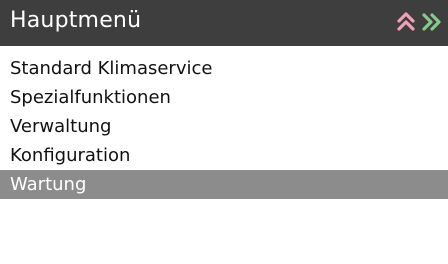  What do you see at coordinates (224, 184) in the screenshot?
I see `menu-item-wartung: Wartung` at bounding box center [224, 184].